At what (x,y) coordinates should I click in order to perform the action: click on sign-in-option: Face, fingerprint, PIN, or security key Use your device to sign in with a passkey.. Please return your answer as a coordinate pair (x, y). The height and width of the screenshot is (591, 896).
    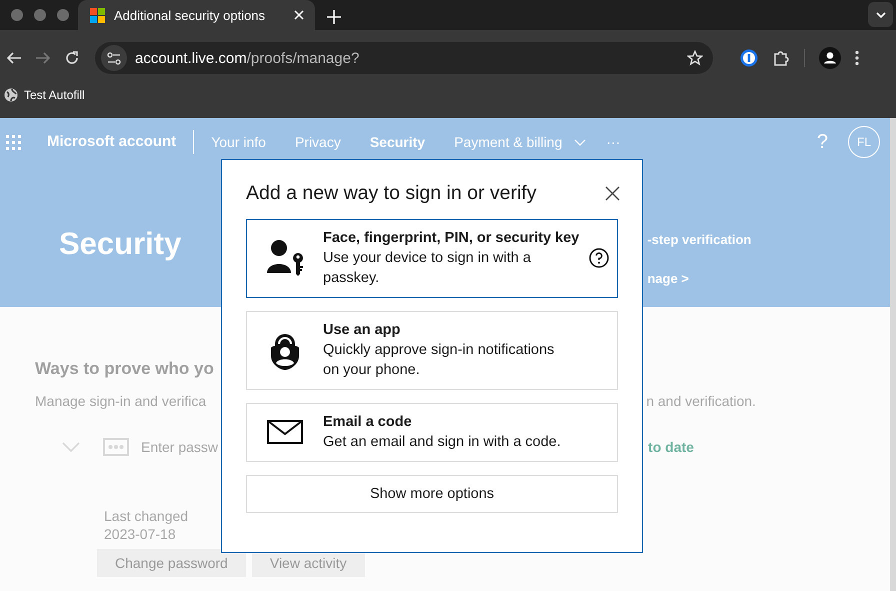
    Looking at the image, I should click on (432, 258).